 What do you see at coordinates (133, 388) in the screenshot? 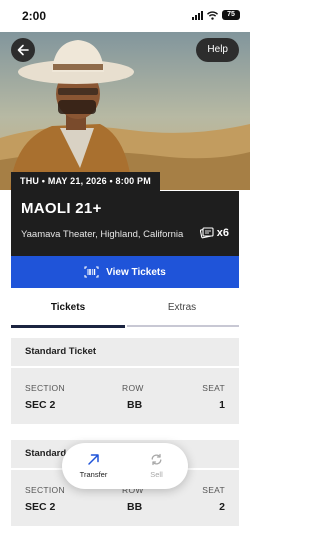
I see `row-label: ROW` at bounding box center [133, 388].